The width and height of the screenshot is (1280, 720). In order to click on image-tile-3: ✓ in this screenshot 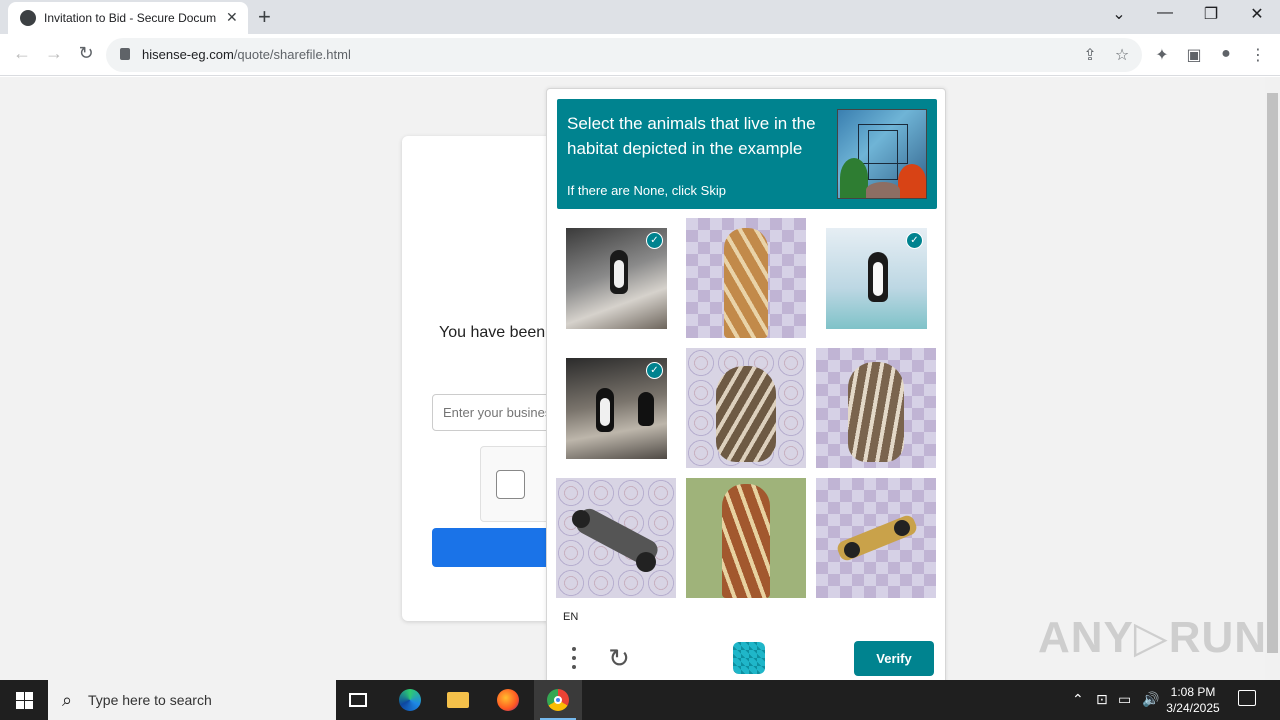, I will do `click(876, 278)`.